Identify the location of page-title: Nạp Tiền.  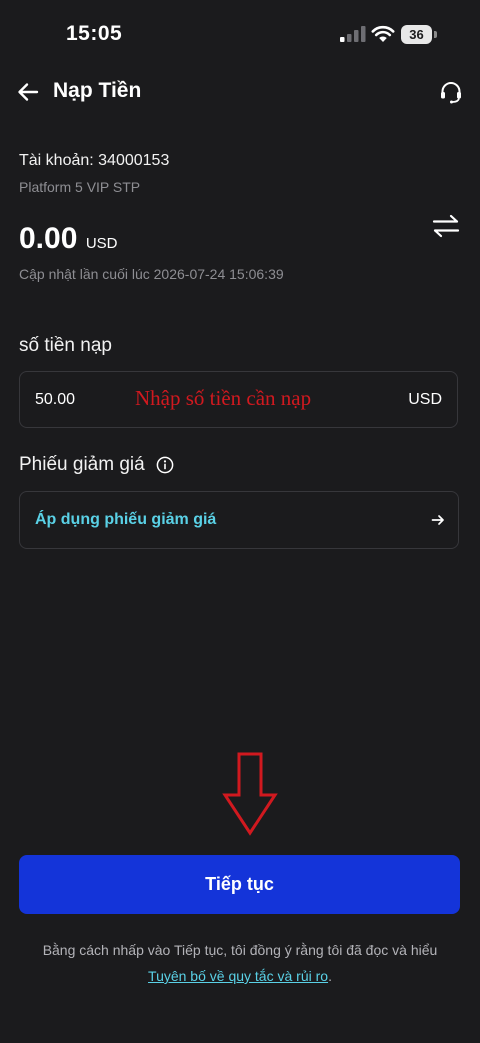
(97, 90).